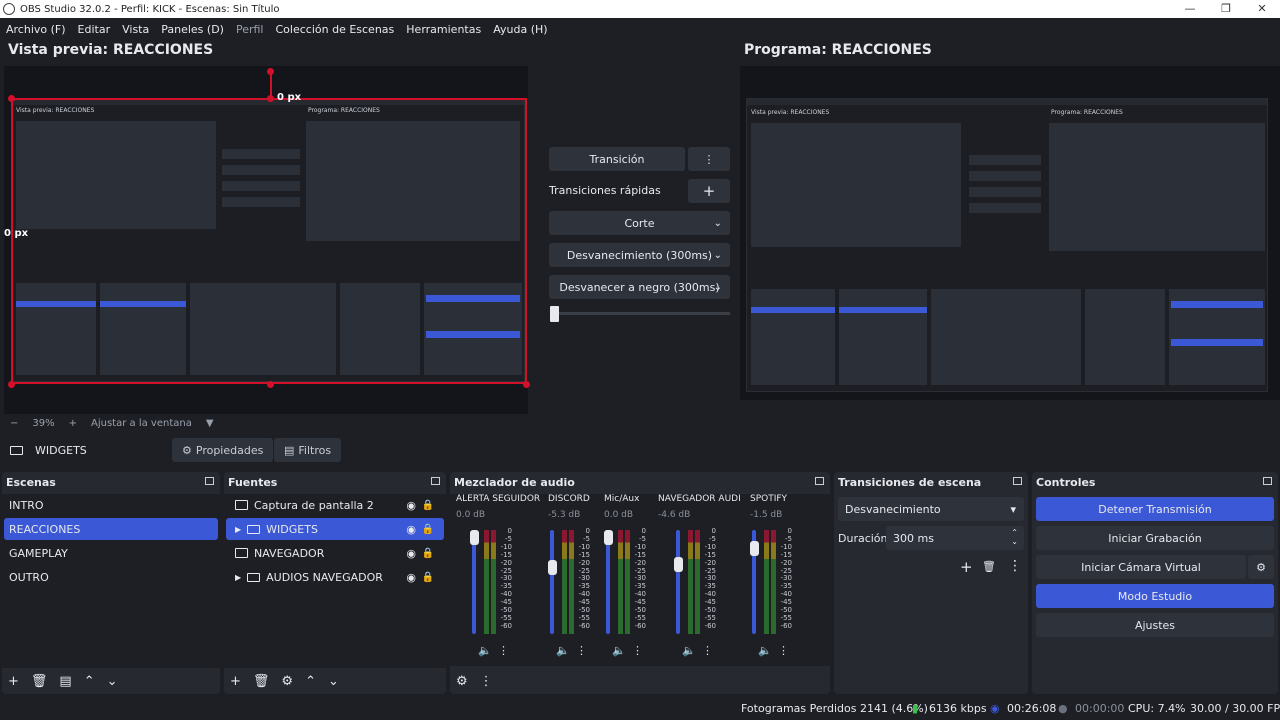  I want to click on source-item: ▶ WIDGETS ◉ 🔒, so click(335, 529).